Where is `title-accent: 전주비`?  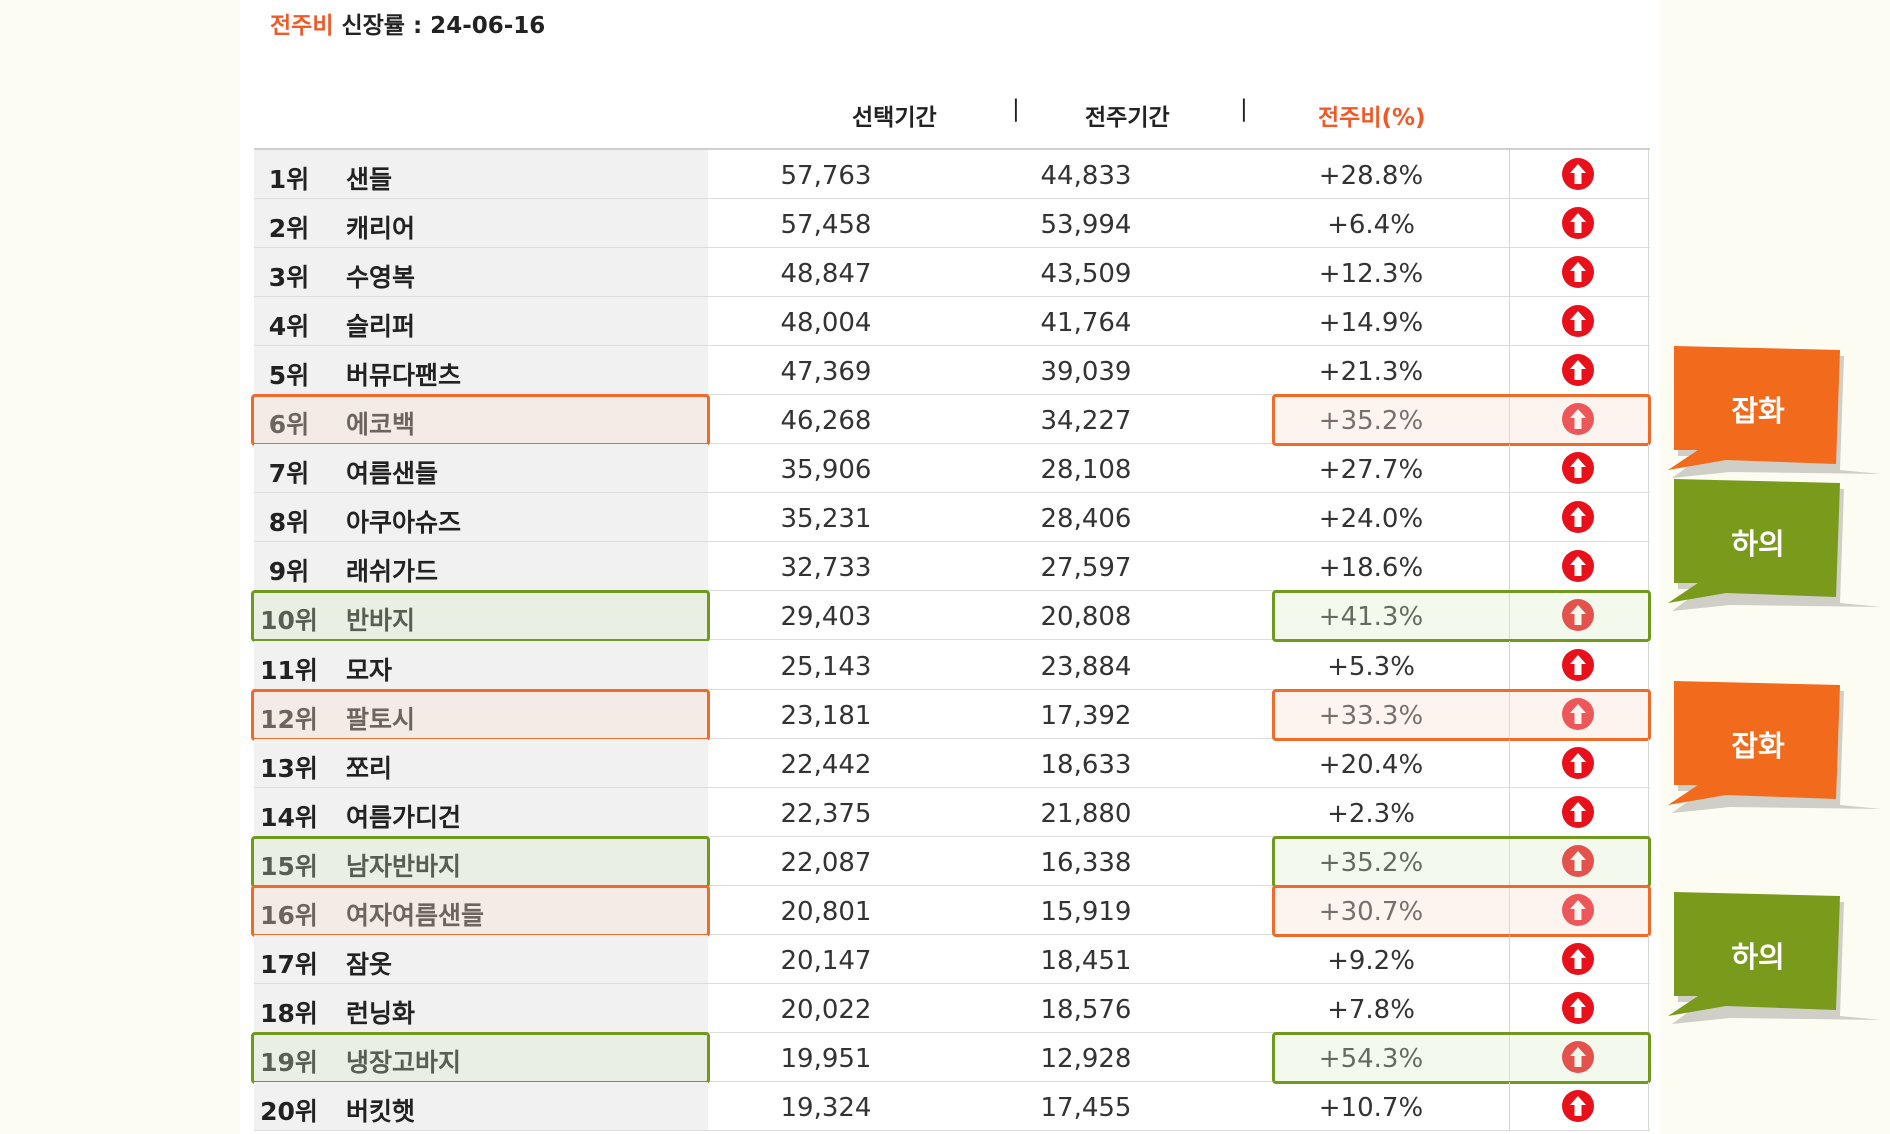 title-accent: 전주비 is located at coordinates (302, 26).